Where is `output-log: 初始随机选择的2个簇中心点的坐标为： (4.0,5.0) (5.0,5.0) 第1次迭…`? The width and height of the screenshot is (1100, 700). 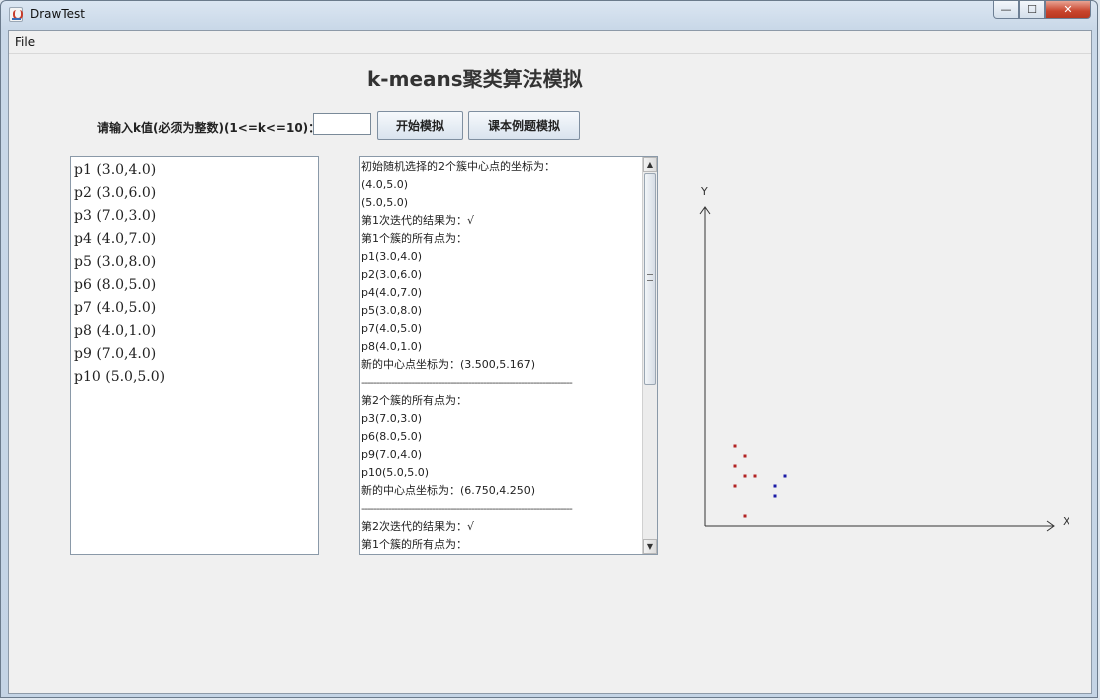
output-log: 初始随机选择的2个簇中心点的坐标为： (4.0,5.0) (5.0,5.0) 第1次迭… is located at coordinates (501, 356).